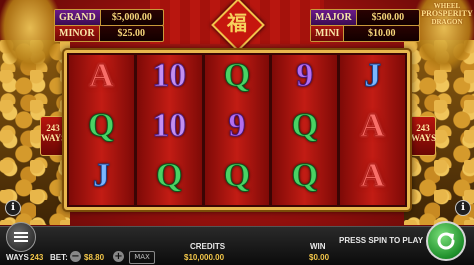 This screenshot has width=474, height=265. I want to click on ways-badge-left: 243 WAYS, so click(53, 136).